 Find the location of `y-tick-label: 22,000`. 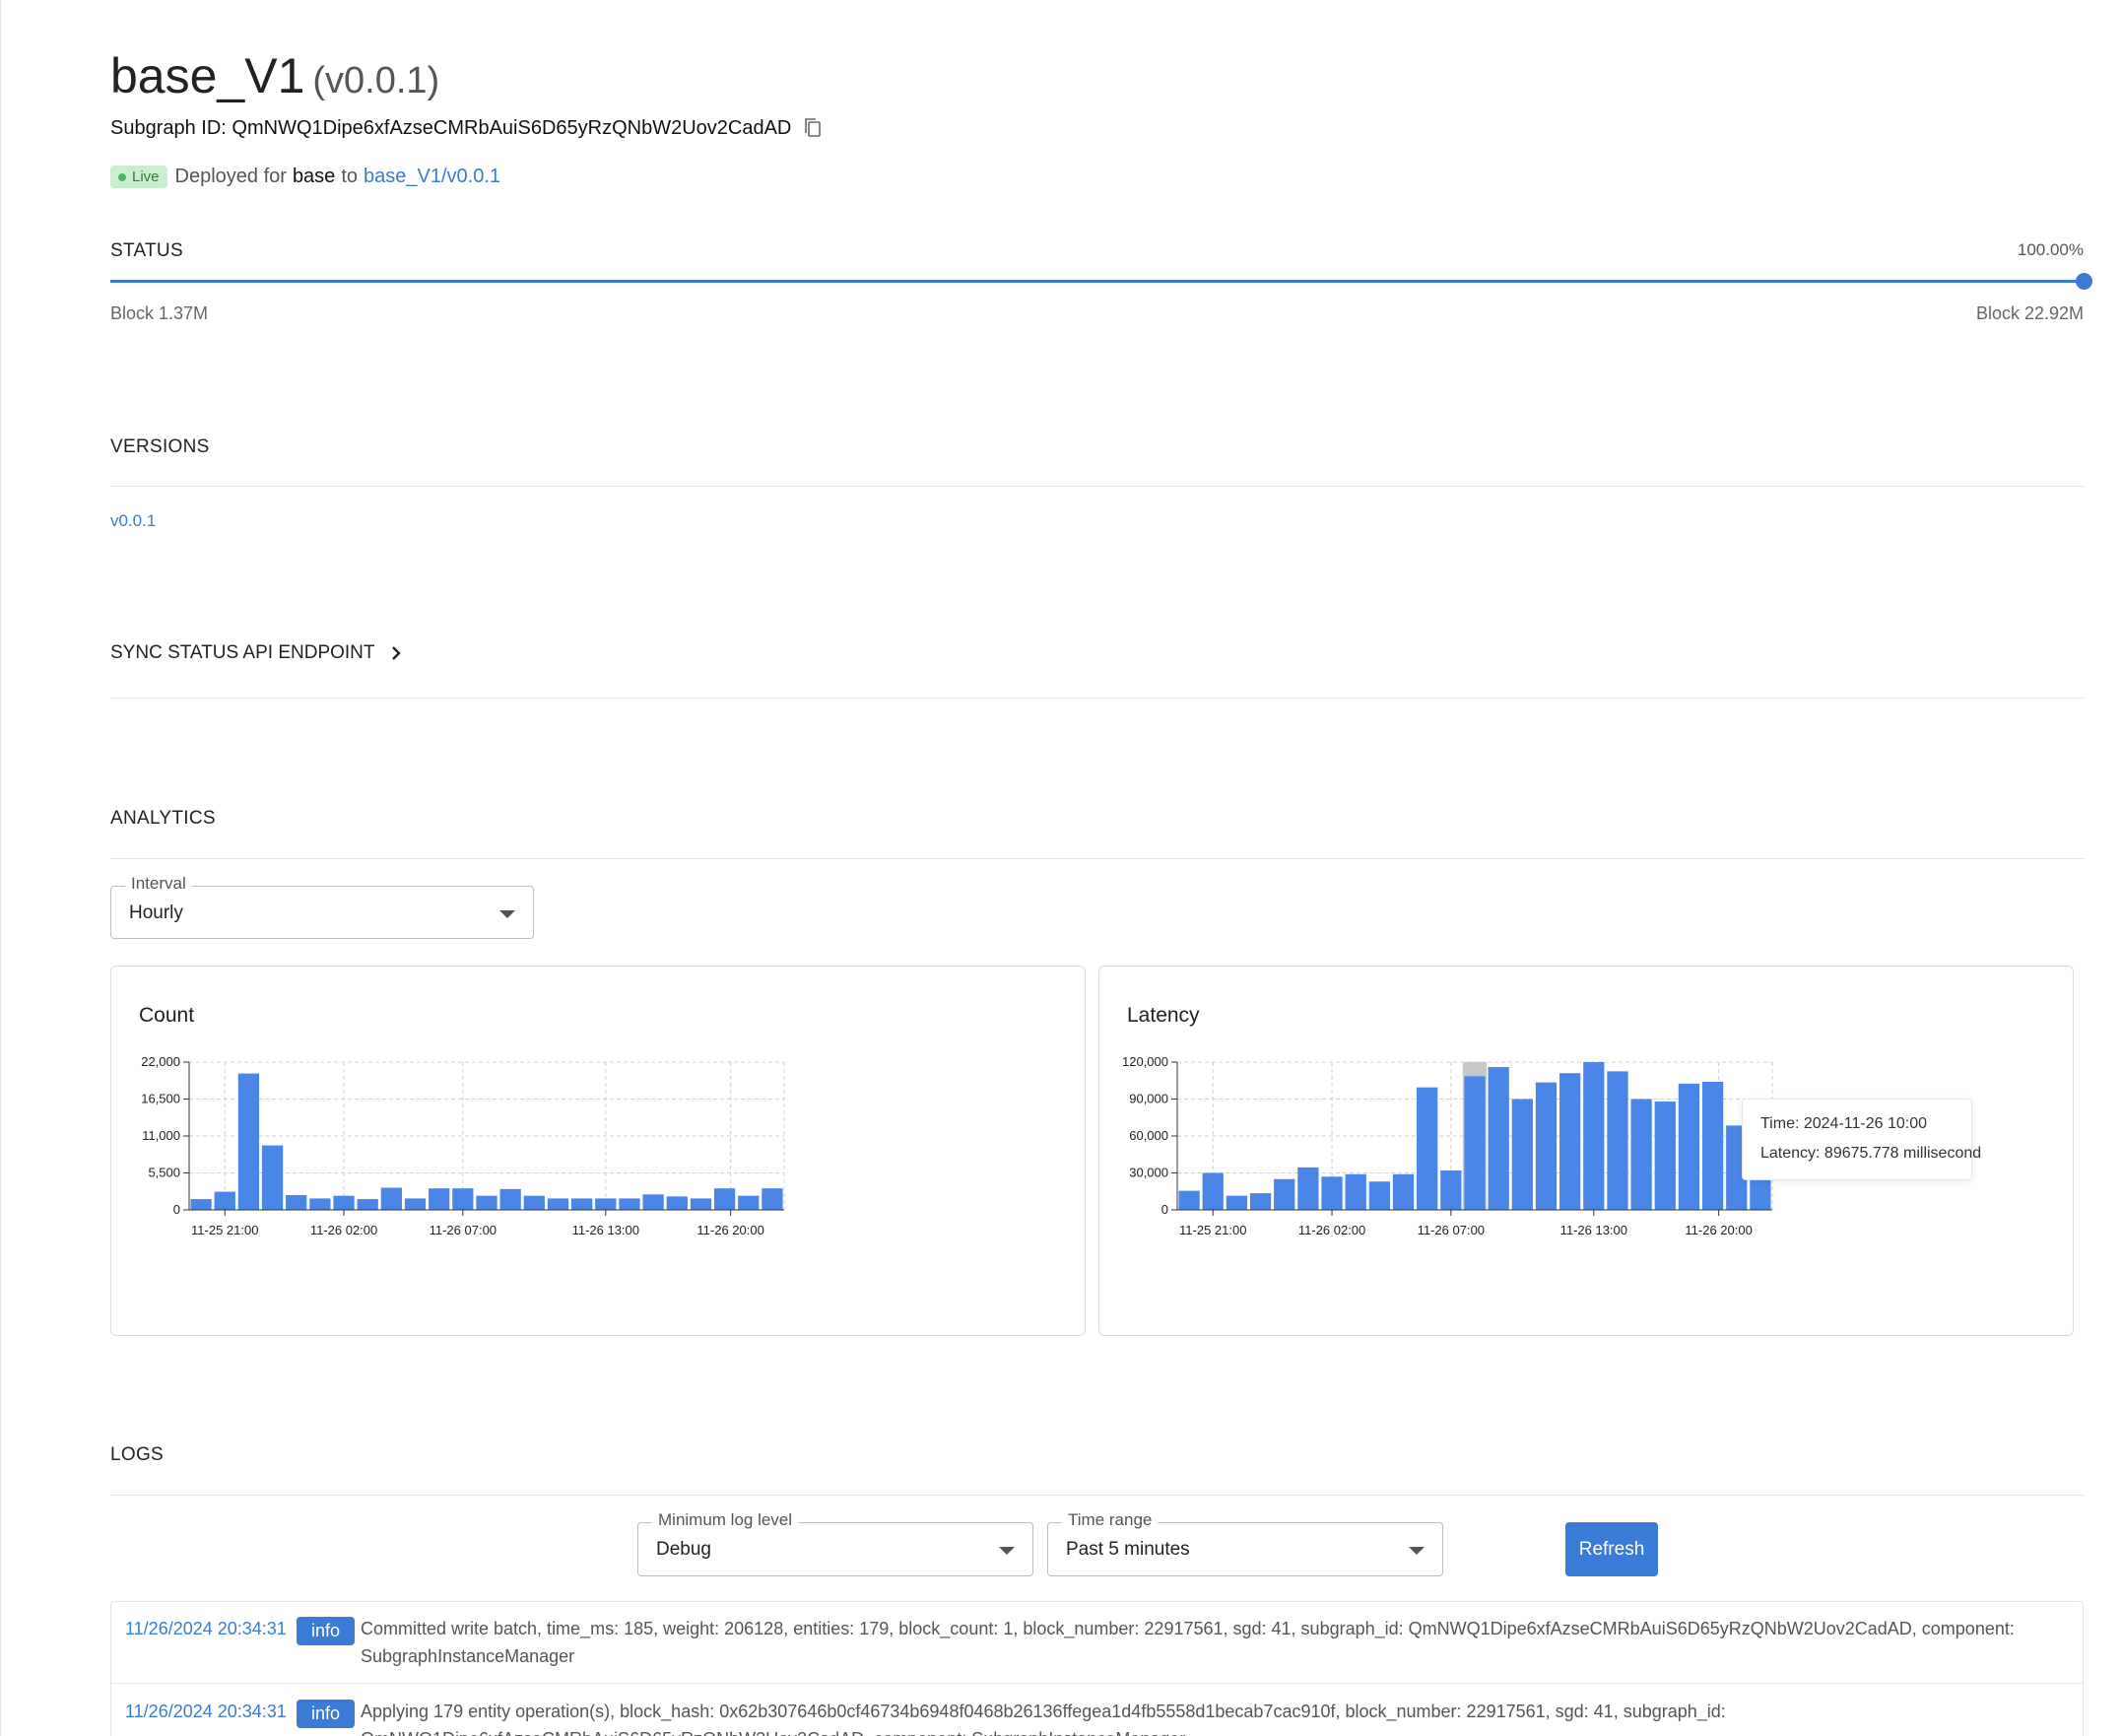

y-tick-label: 22,000 is located at coordinates (160, 1061).